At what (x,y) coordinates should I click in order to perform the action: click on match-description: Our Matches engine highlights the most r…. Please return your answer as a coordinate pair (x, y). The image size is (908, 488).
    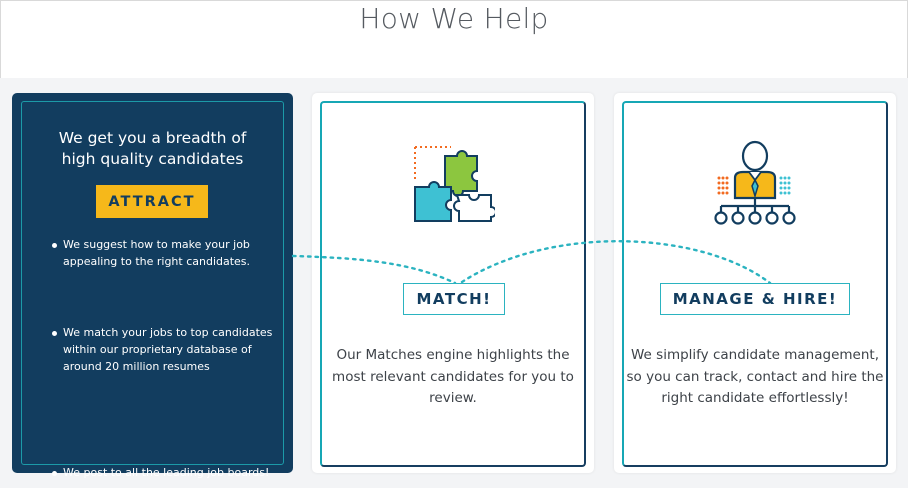
    Looking at the image, I should click on (453, 376).